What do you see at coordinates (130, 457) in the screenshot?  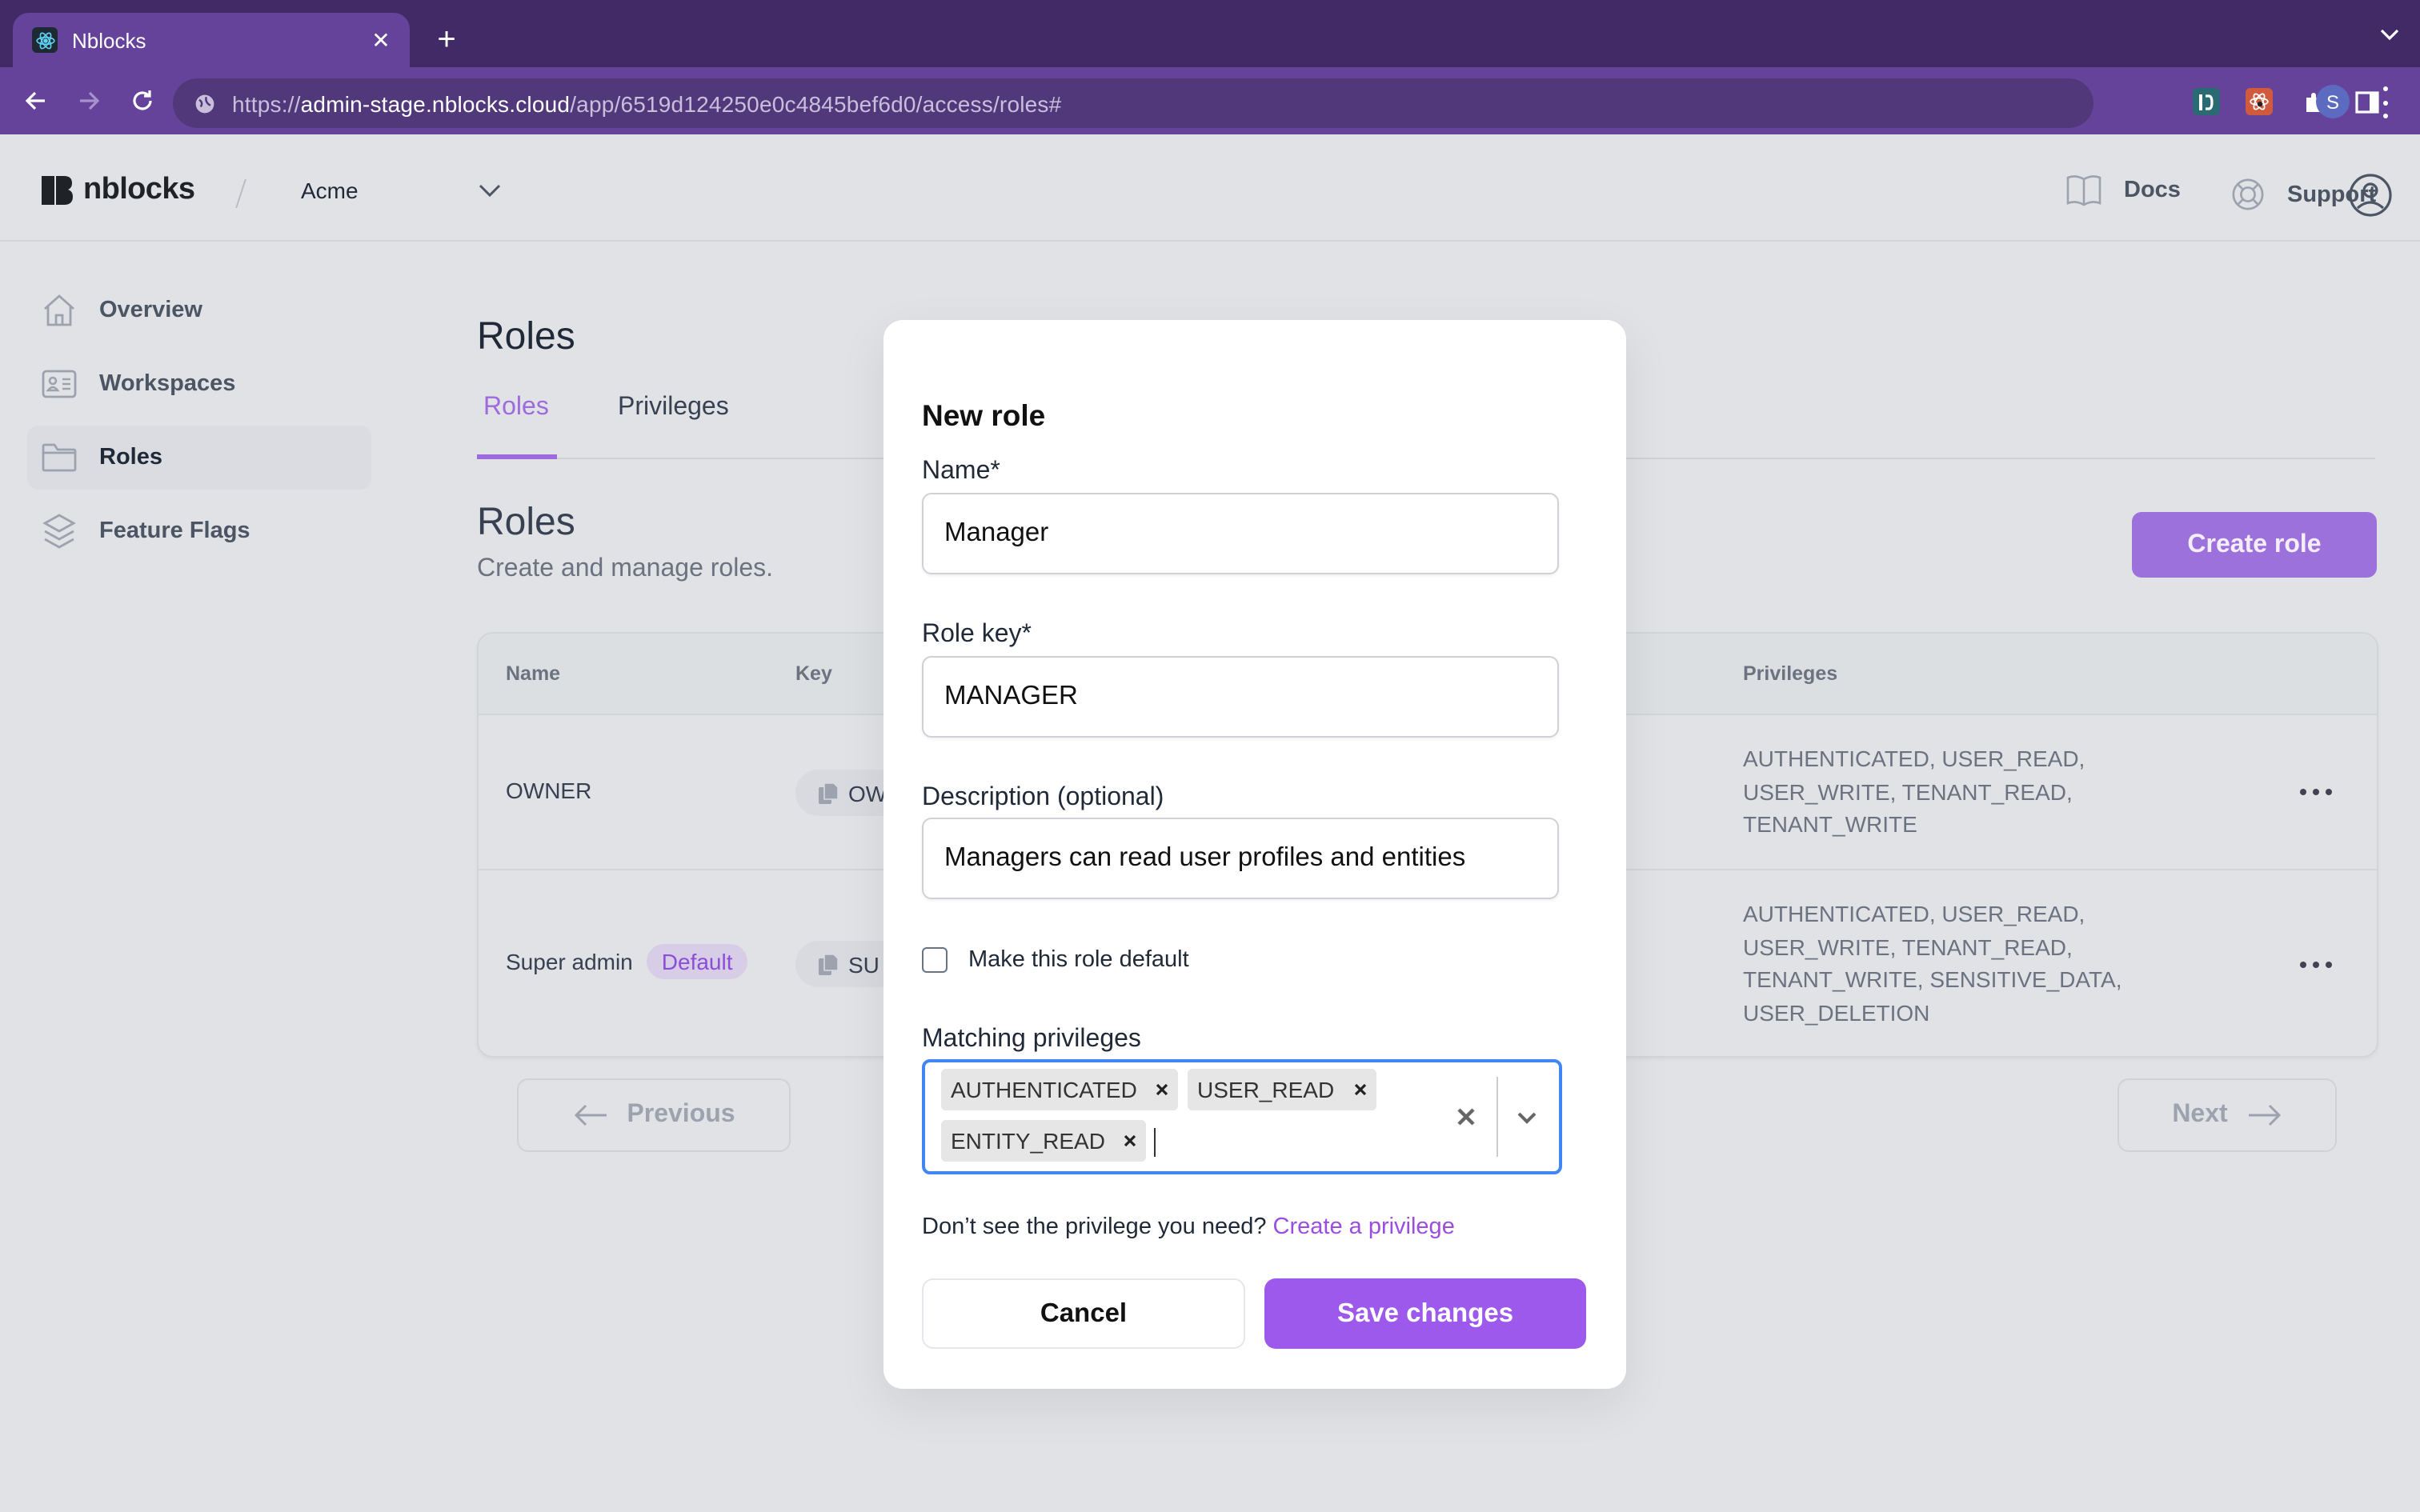 I see `sidebar-item-label: Roles` at bounding box center [130, 457].